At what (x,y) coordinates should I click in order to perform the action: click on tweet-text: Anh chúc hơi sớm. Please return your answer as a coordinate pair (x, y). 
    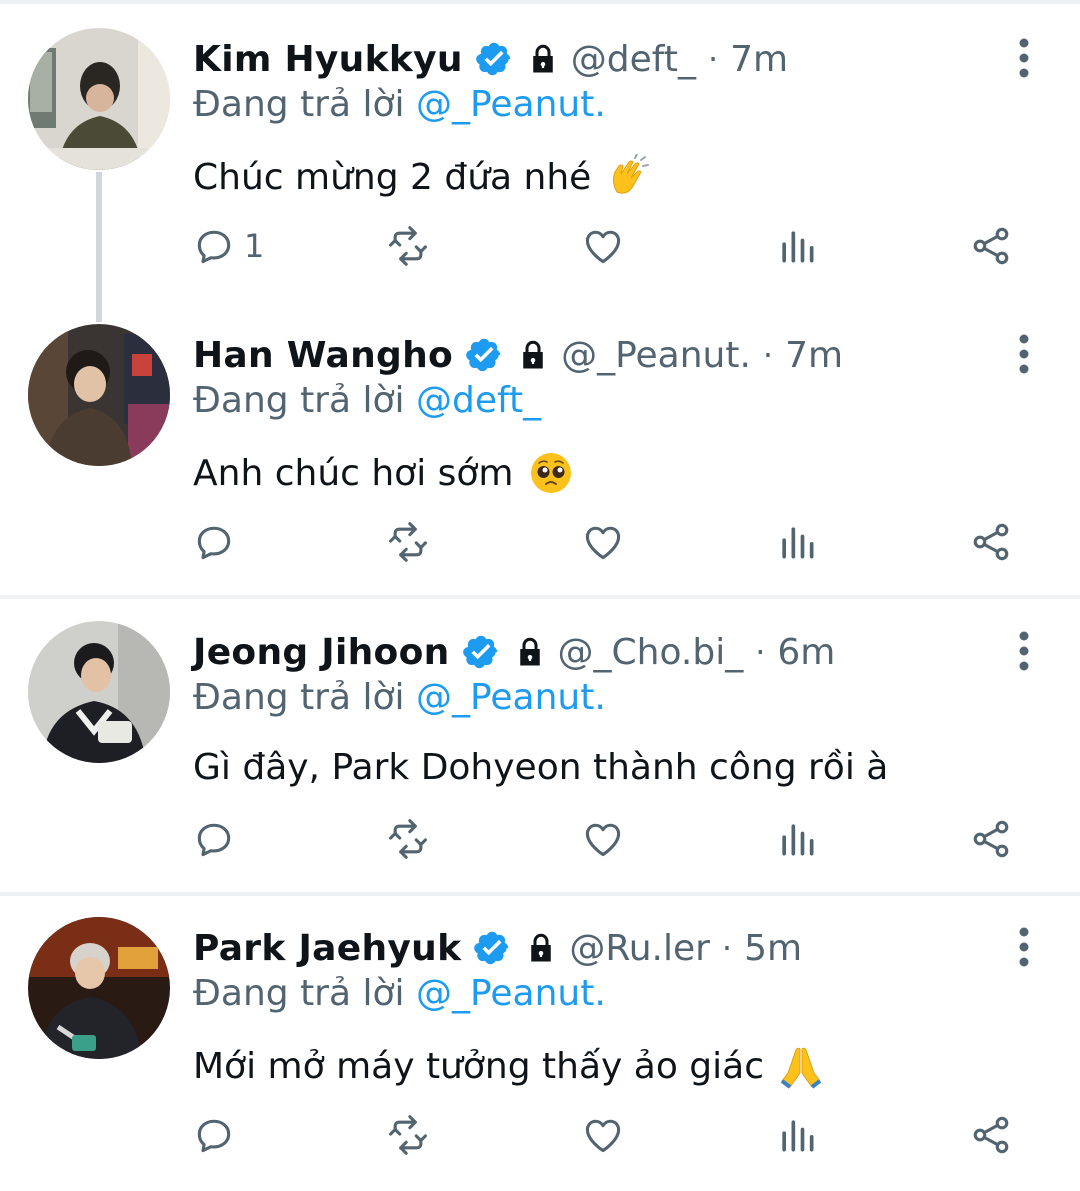
    Looking at the image, I should click on (383, 473).